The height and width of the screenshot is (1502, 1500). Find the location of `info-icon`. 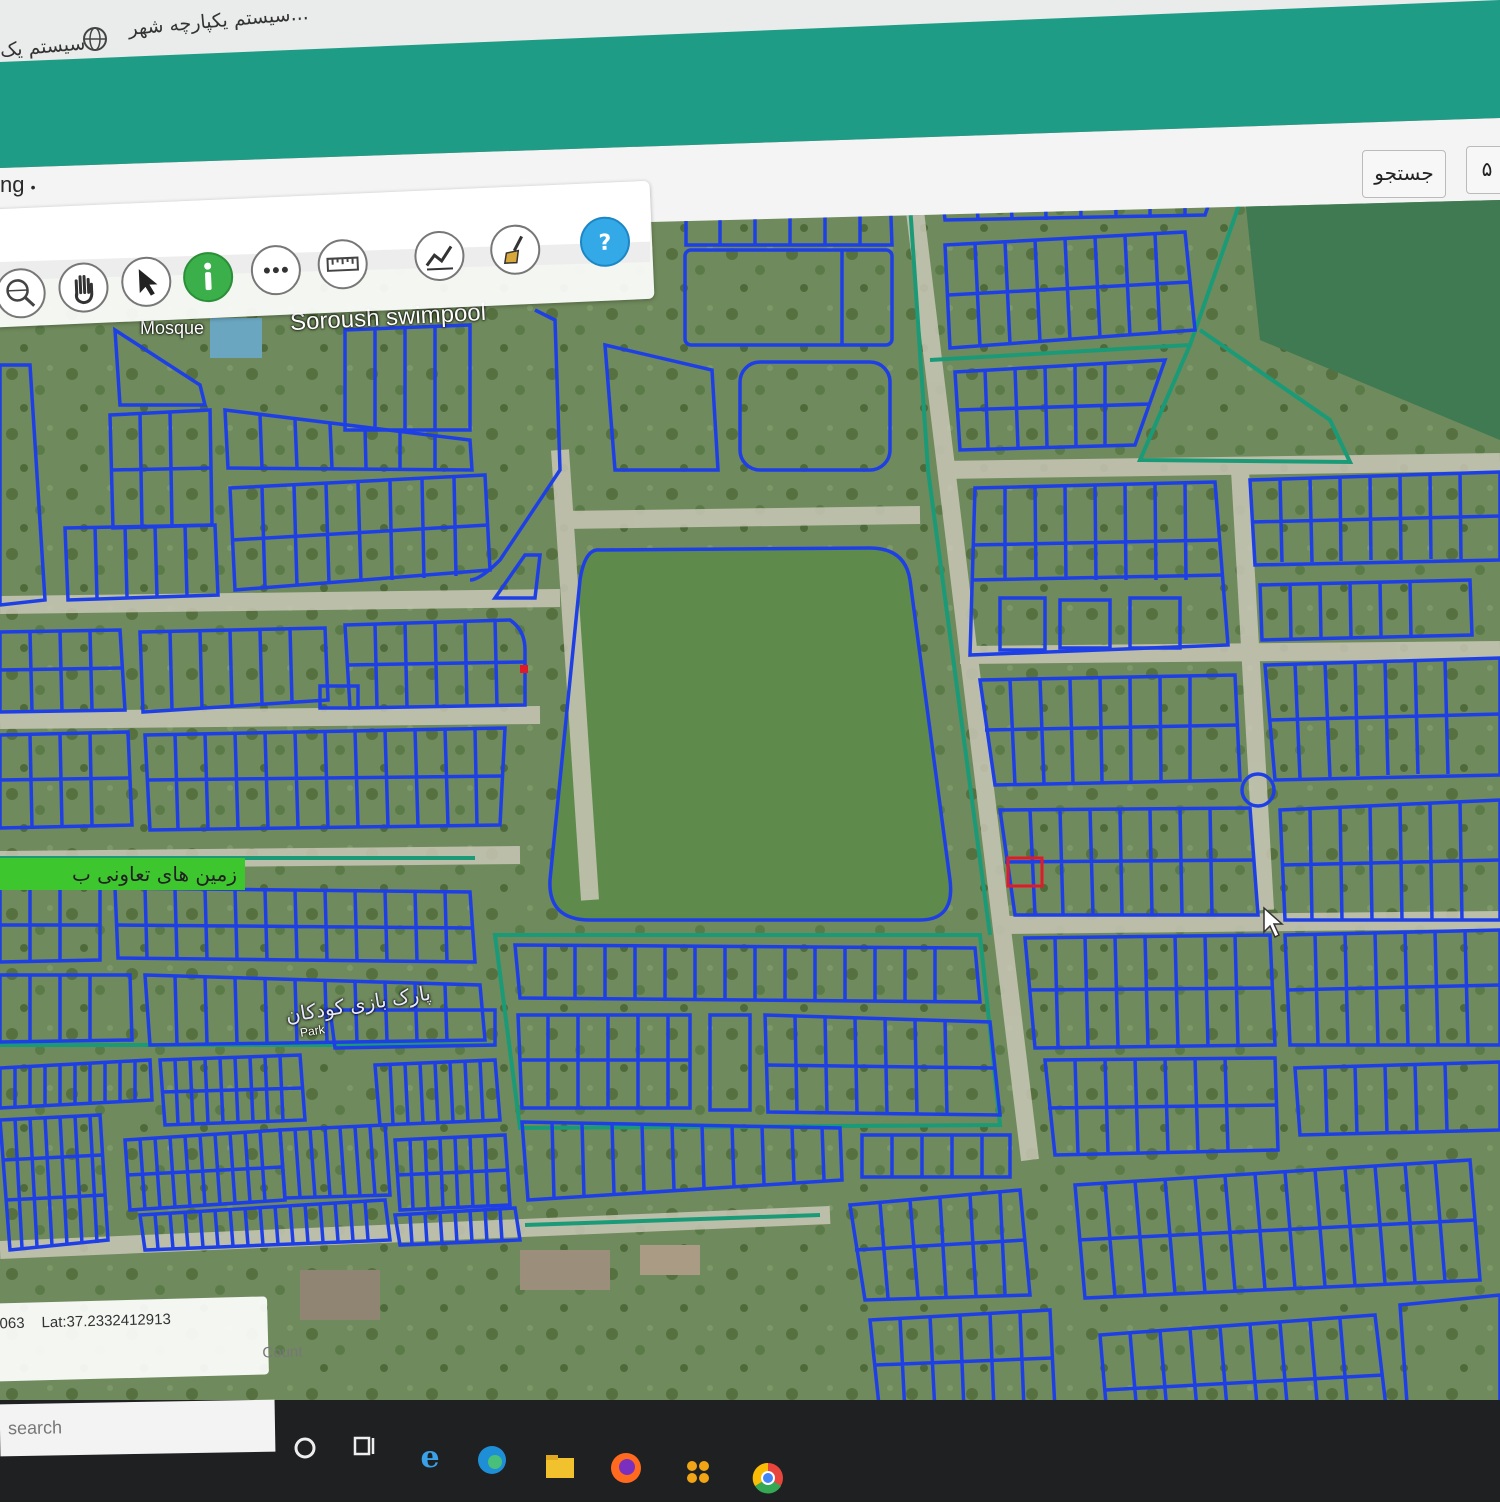

info-icon is located at coordinates (208, 277).